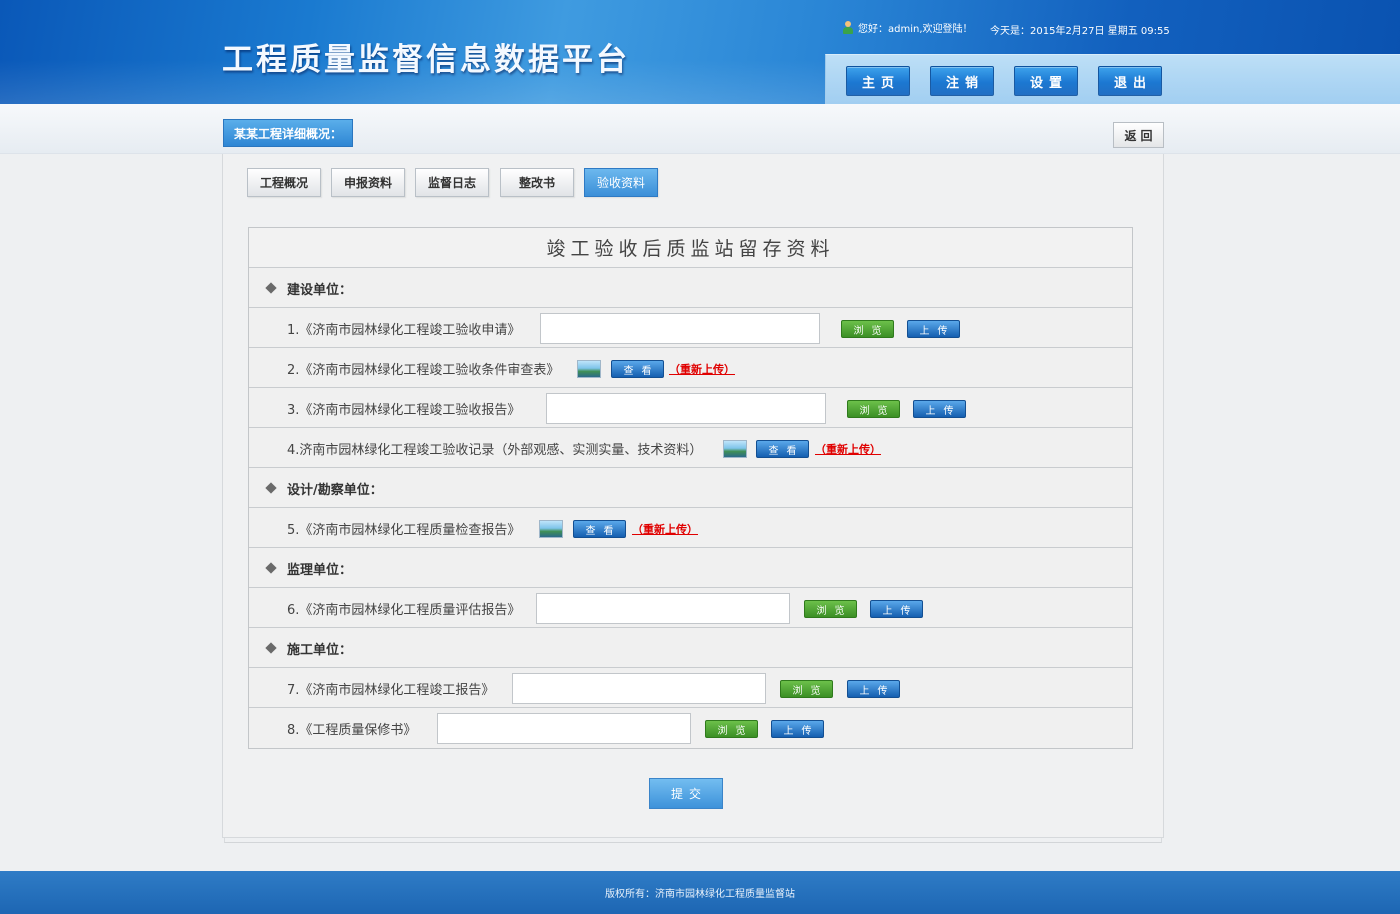 The width and height of the screenshot is (1400, 914). What do you see at coordinates (404, 610) in the screenshot?
I see `item-label: 6.《济南市园林绿化工程质量评估报告》` at bounding box center [404, 610].